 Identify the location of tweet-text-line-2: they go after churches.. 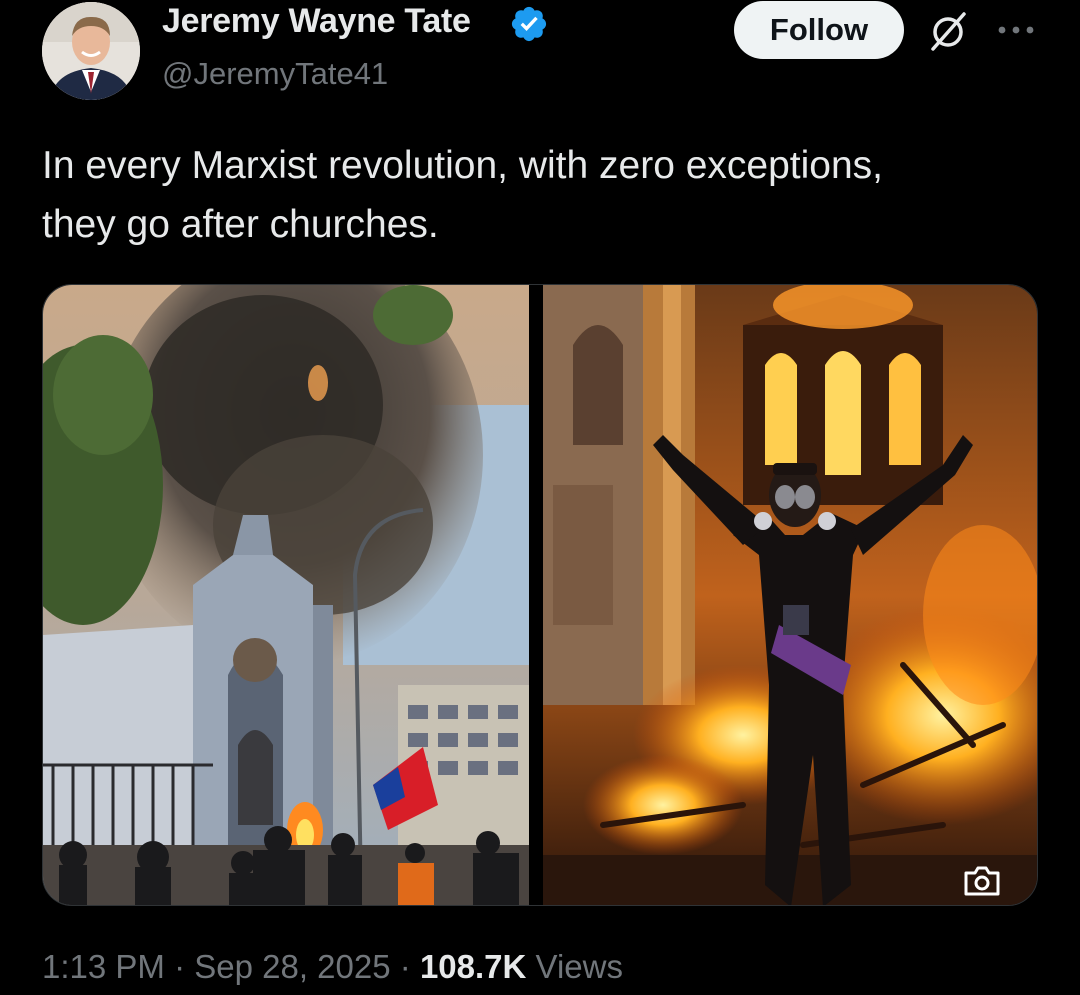
(240, 224).